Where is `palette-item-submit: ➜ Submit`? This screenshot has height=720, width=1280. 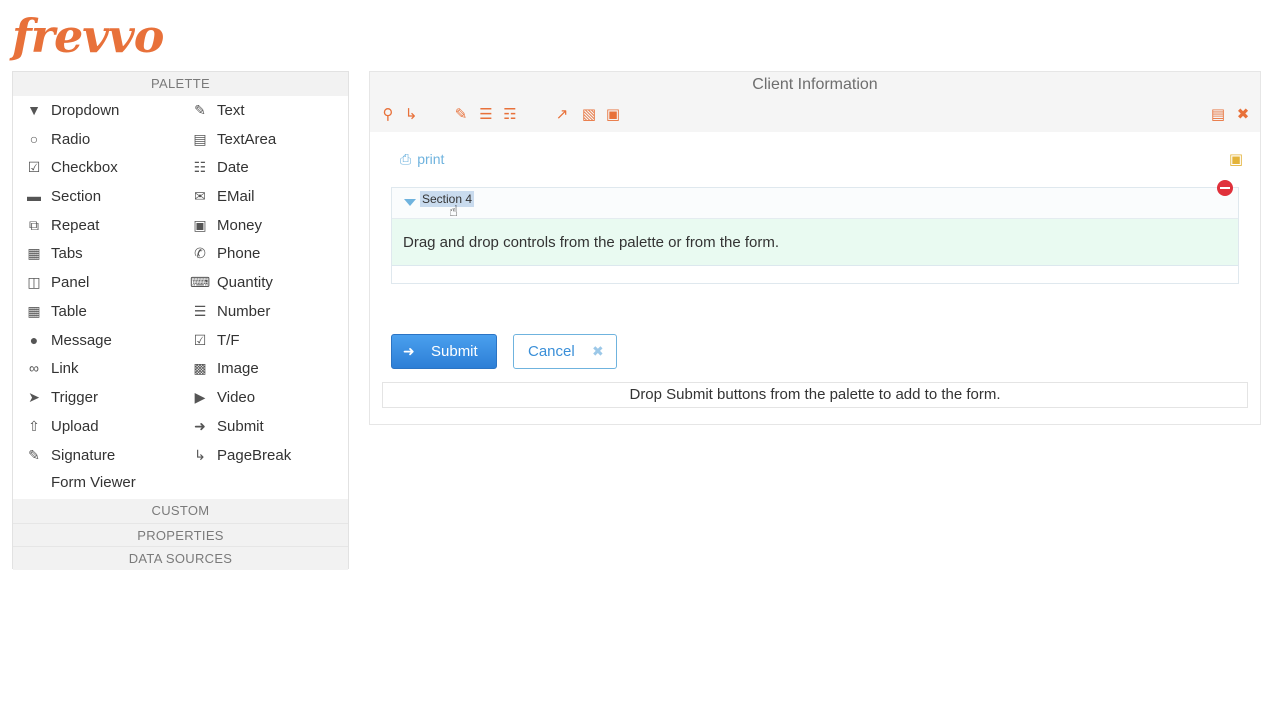 palette-item-submit: ➜ Submit is located at coordinates (226, 426).